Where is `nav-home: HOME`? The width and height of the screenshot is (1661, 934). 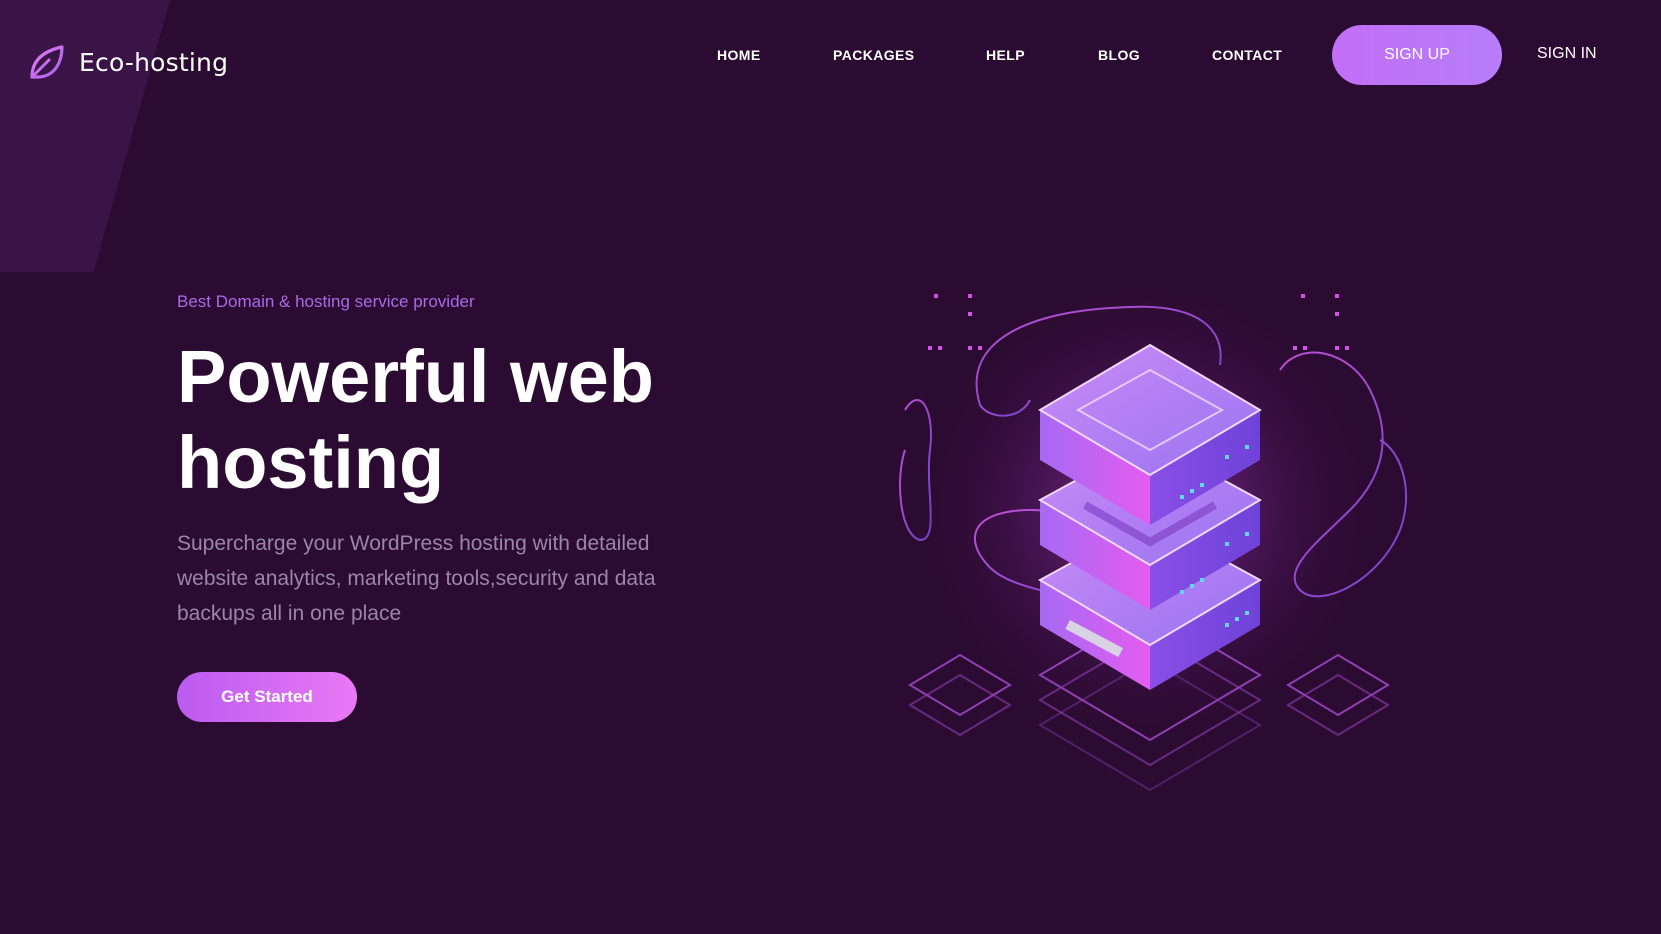
nav-home: HOME is located at coordinates (739, 55).